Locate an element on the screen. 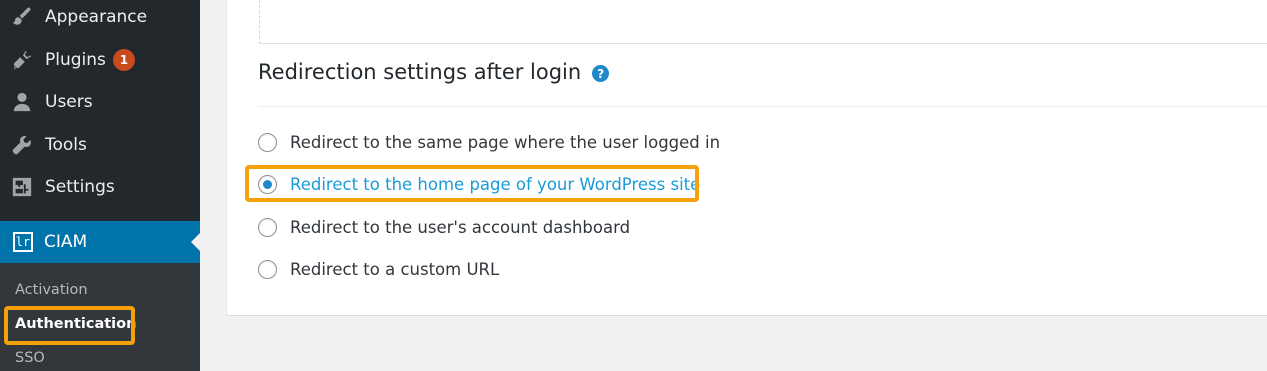 The width and height of the screenshot is (1267, 371). menu-item-settings: Settings is located at coordinates (100, 187).